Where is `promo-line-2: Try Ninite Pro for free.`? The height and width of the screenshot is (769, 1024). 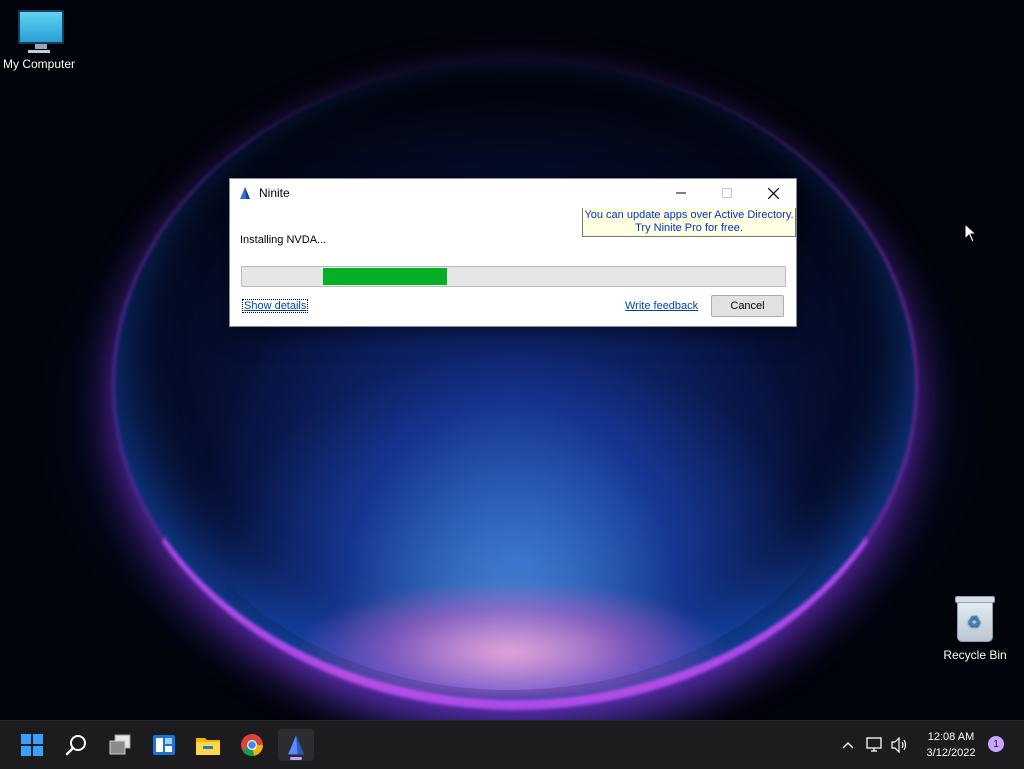
promo-line-2: Try Ninite Pro for free. is located at coordinates (689, 228).